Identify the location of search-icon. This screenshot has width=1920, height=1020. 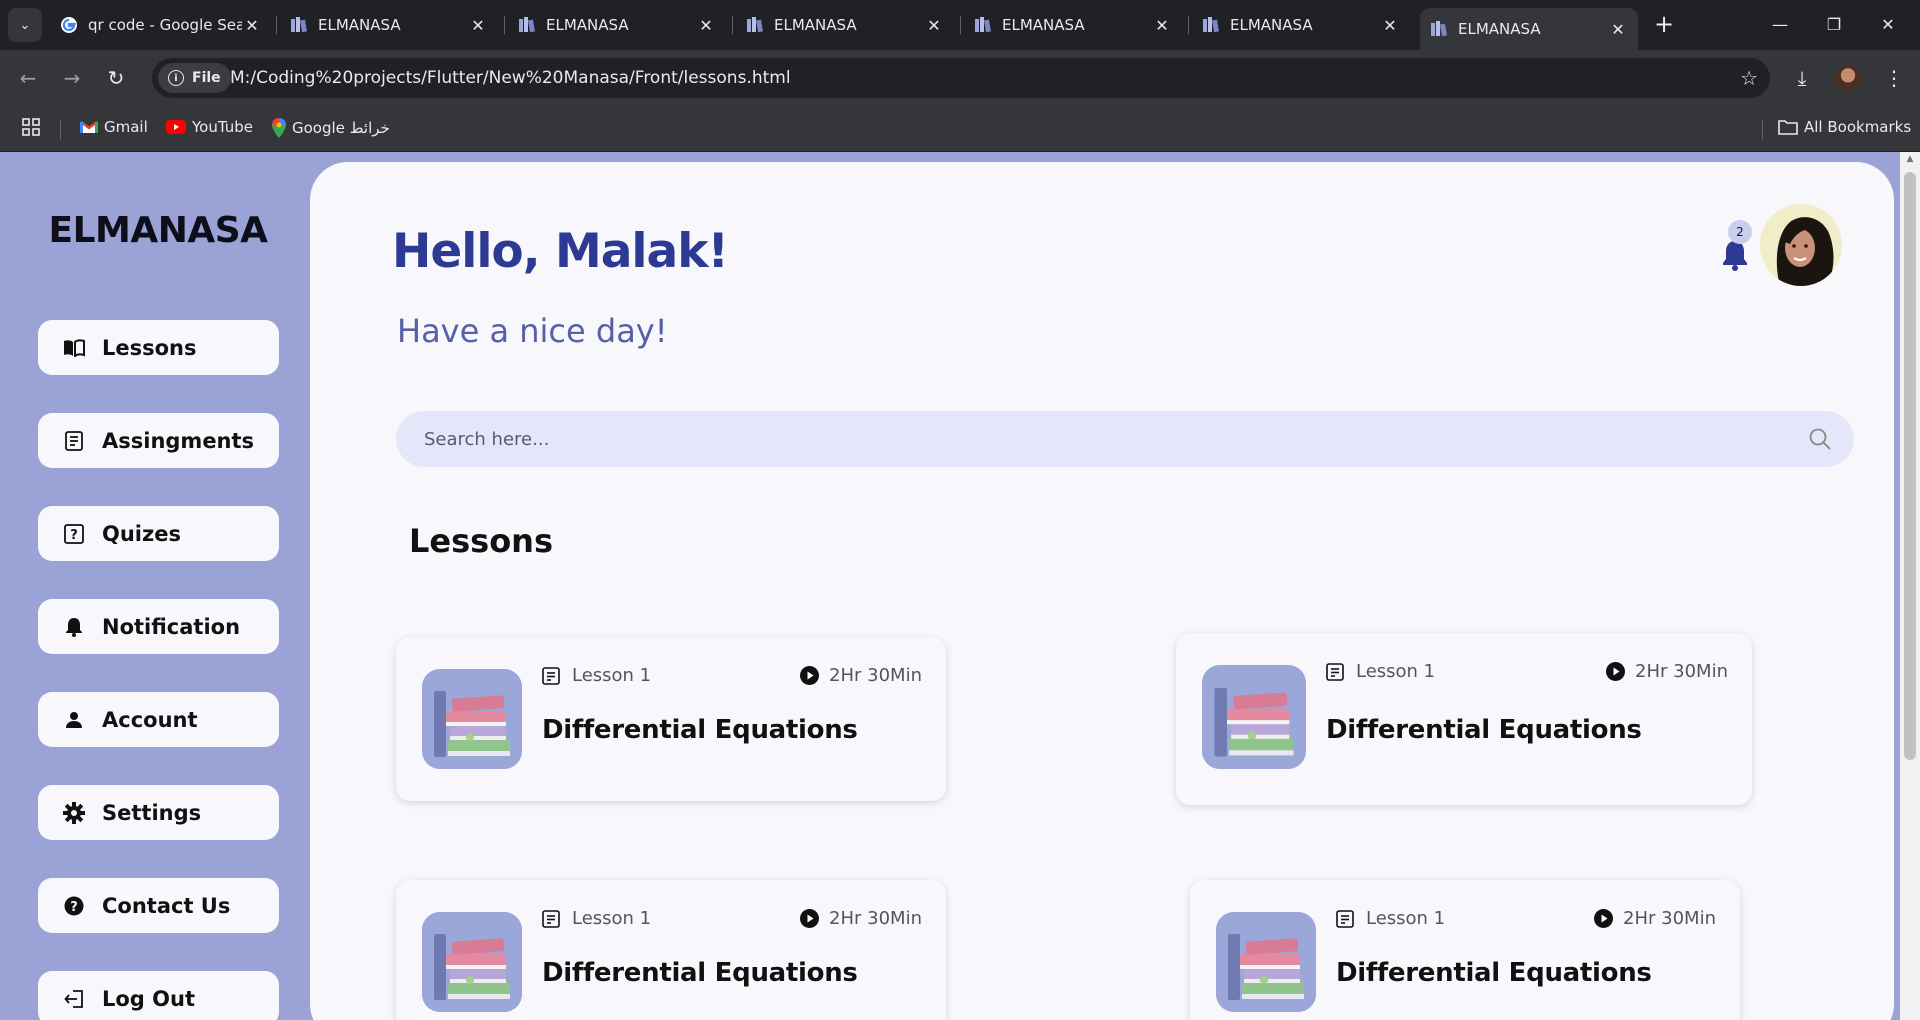
(1820, 439).